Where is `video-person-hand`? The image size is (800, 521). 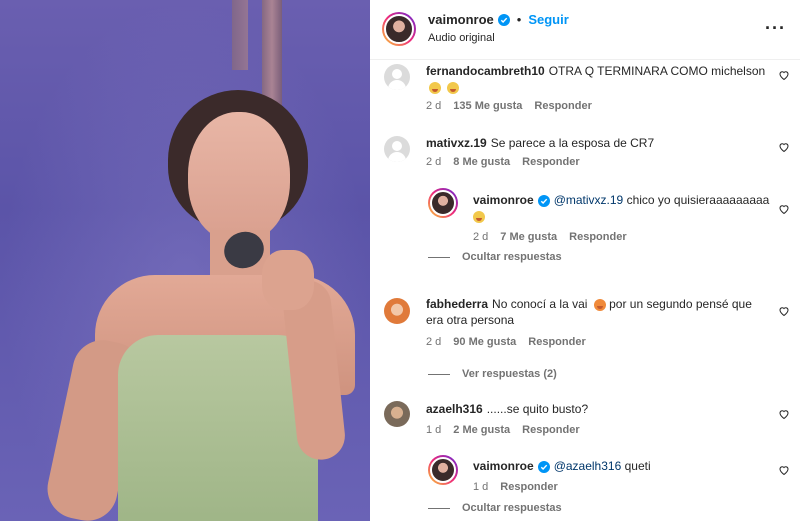 video-person-hand is located at coordinates (288, 280).